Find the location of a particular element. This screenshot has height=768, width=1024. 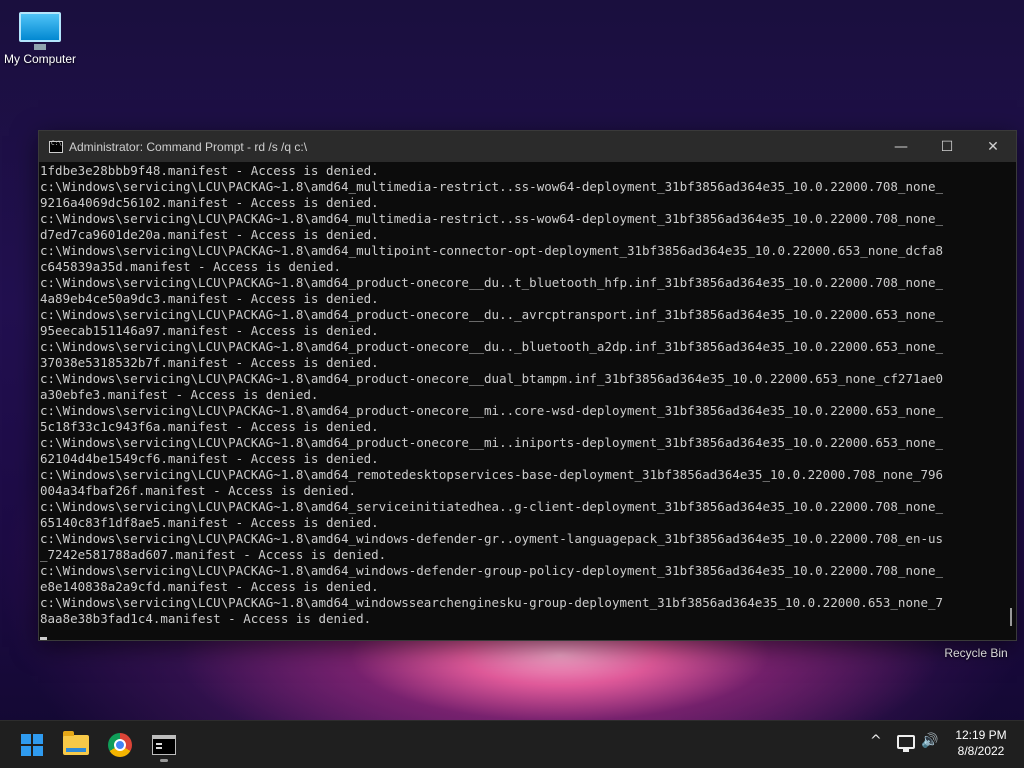

console-scrollbar is located at coordinates (1011, 401).